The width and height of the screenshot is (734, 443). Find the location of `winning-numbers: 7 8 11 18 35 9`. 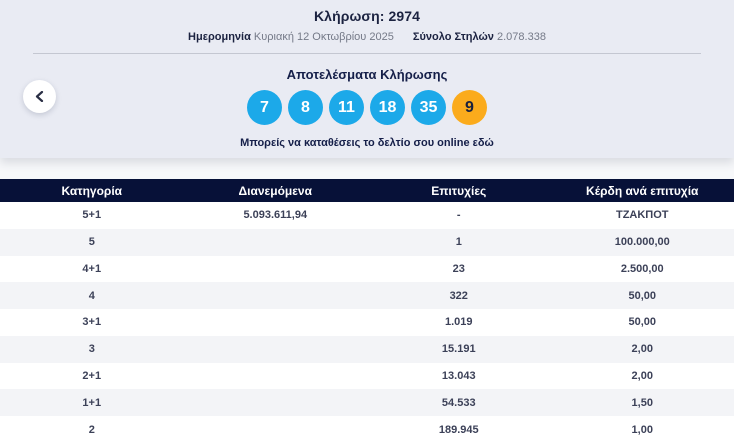

winning-numbers: 7 8 11 18 35 9 is located at coordinates (367, 107).